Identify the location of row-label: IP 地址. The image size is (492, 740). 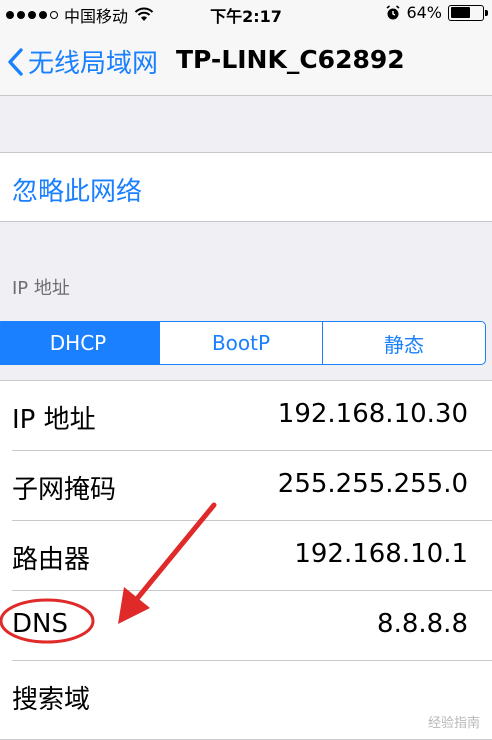
(54, 420).